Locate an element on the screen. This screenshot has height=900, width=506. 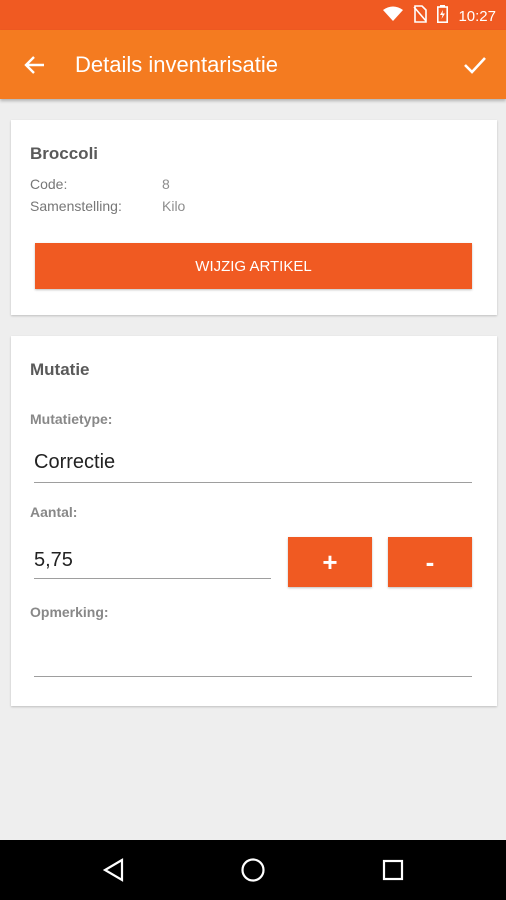
triangle-back-icon is located at coordinates (113, 870).